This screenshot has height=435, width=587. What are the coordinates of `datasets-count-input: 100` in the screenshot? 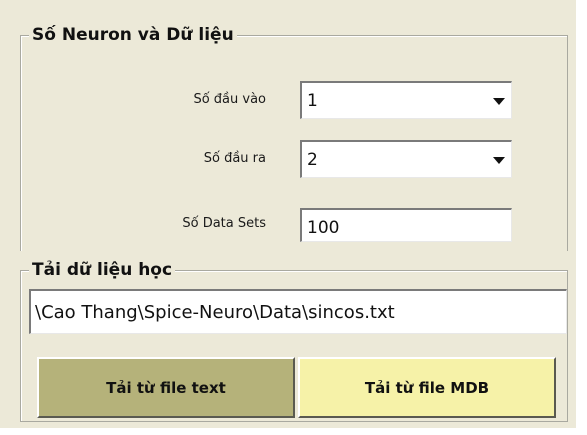 It's located at (406, 225).